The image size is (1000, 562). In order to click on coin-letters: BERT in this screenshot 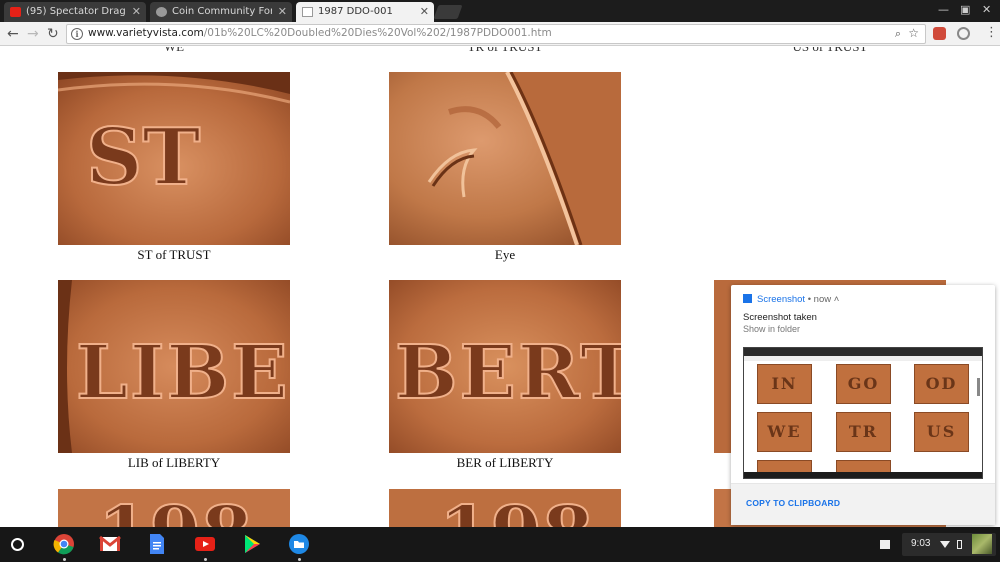, I will do `click(508, 373)`.